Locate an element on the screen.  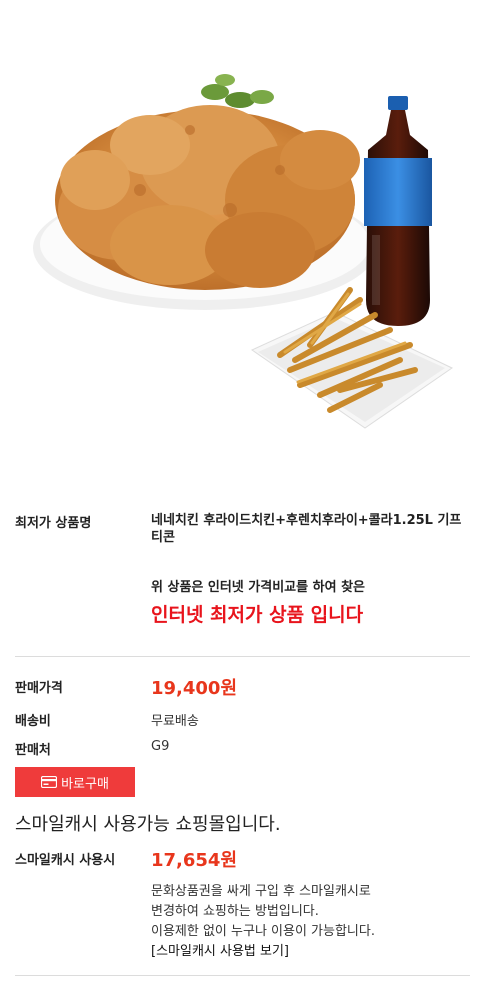
price-row: 판매가격 19,400원 is located at coordinates (242, 688).